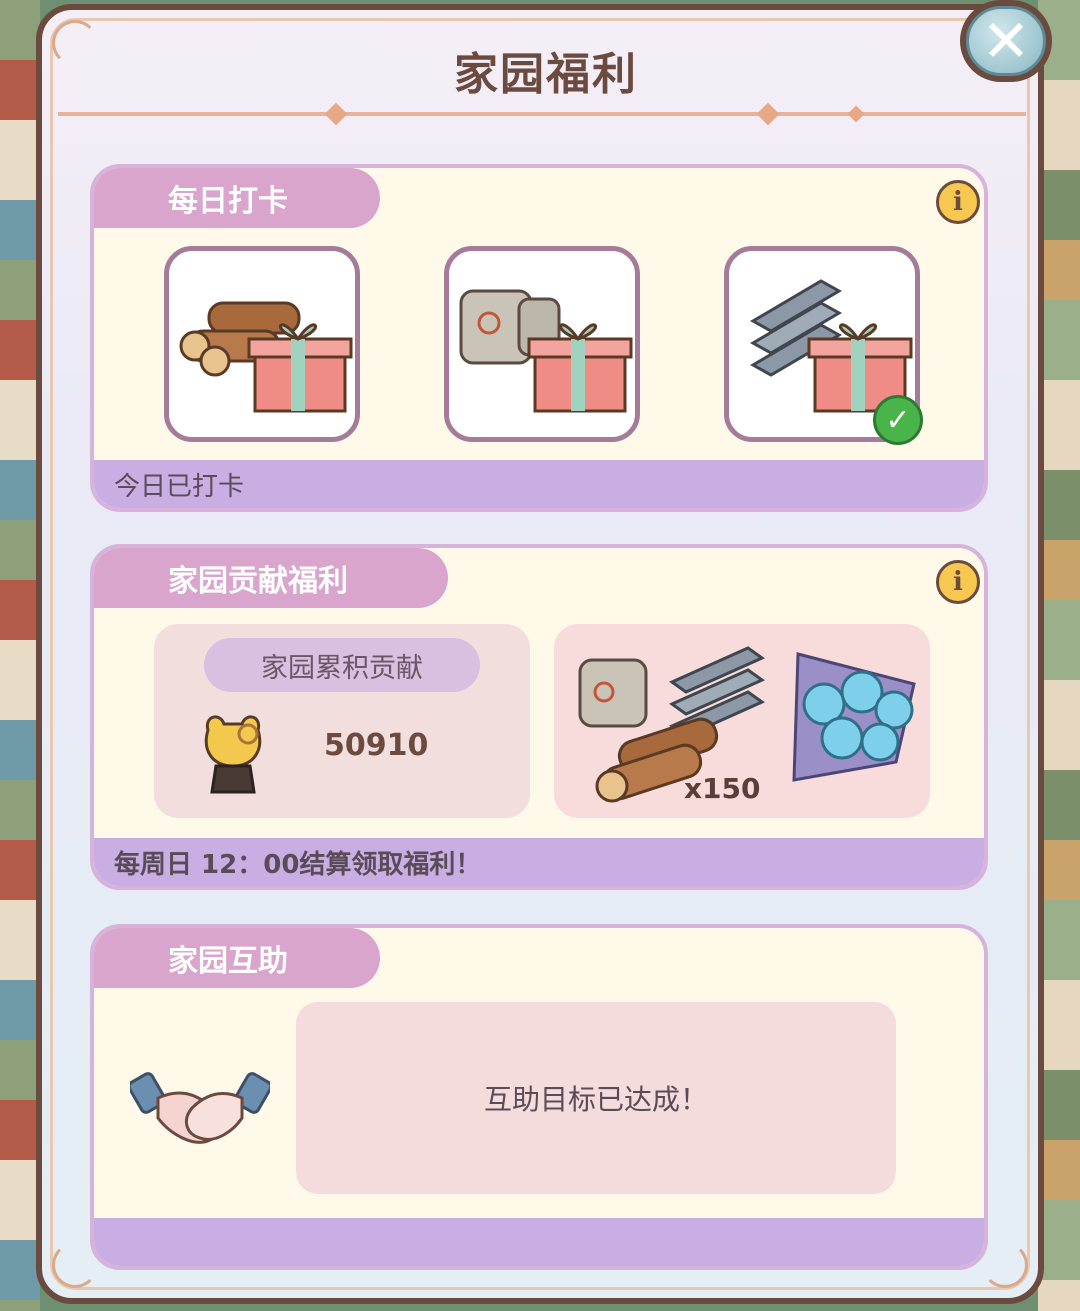  Describe the element at coordinates (542, 114) in the screenshot. I see `title-divider` at that location.